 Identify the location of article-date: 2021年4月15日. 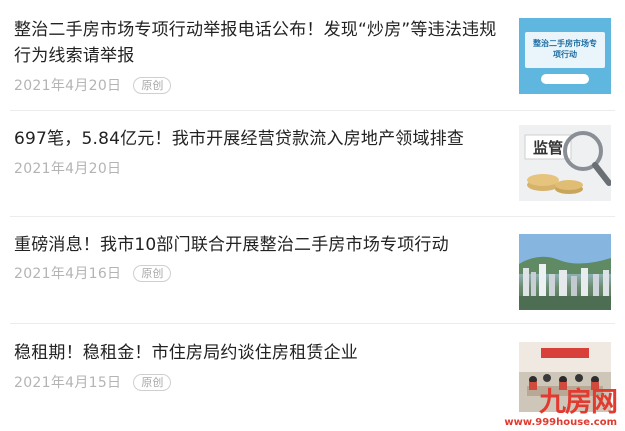
(68, 383).